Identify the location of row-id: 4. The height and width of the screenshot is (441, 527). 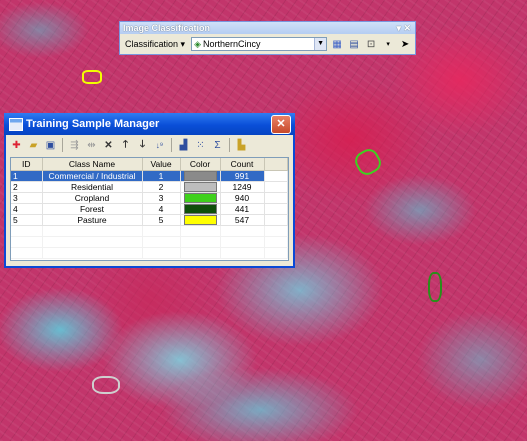
(27, 209).